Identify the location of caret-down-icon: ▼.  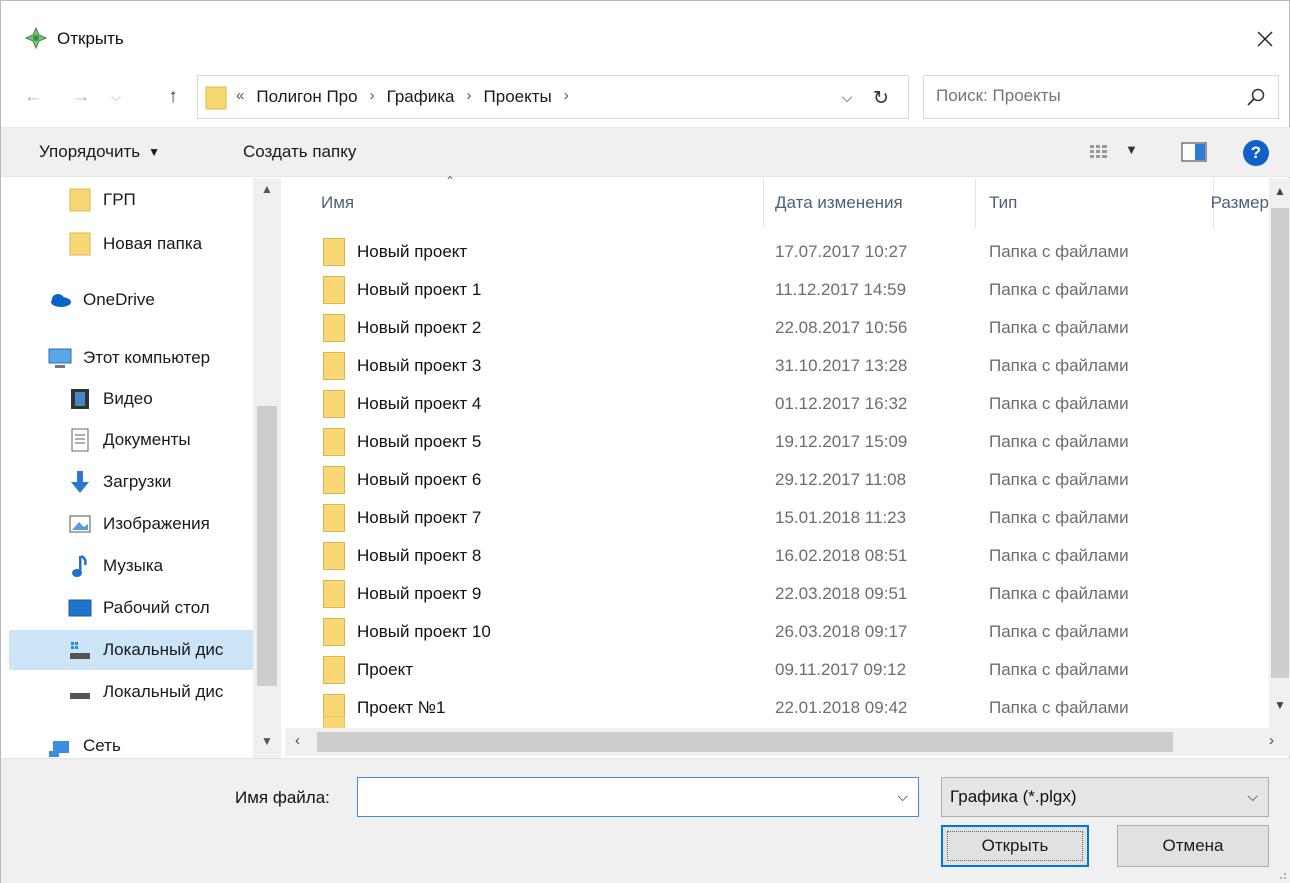
(154, 152).